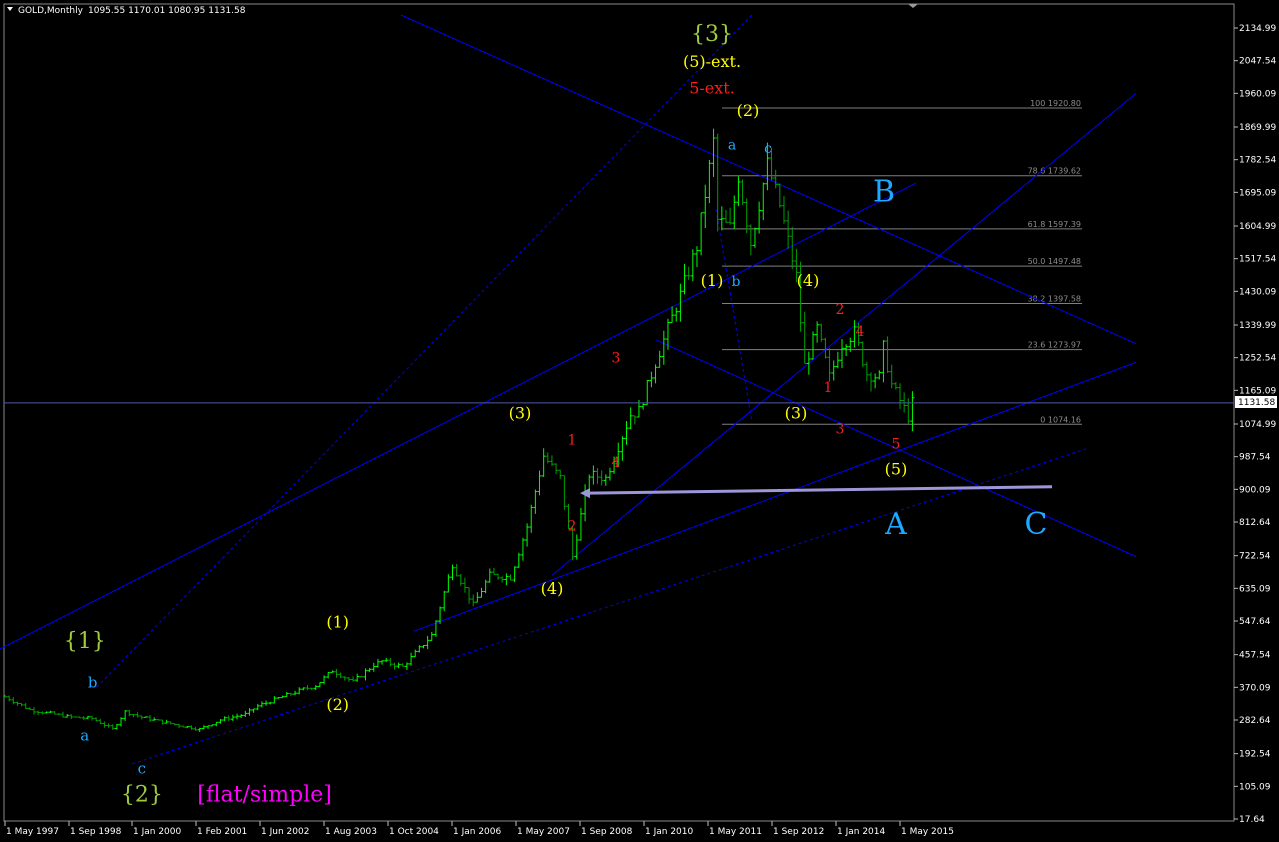  What do you see at coordinates (1257, 359) in the screenshot?
I see `price-tick-label: 1252.54` at bounding box center [1257, 359].